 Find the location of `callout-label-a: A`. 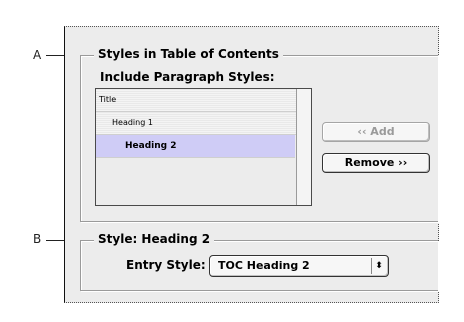

callout-label-a: A is located at coordinates (37, 55).